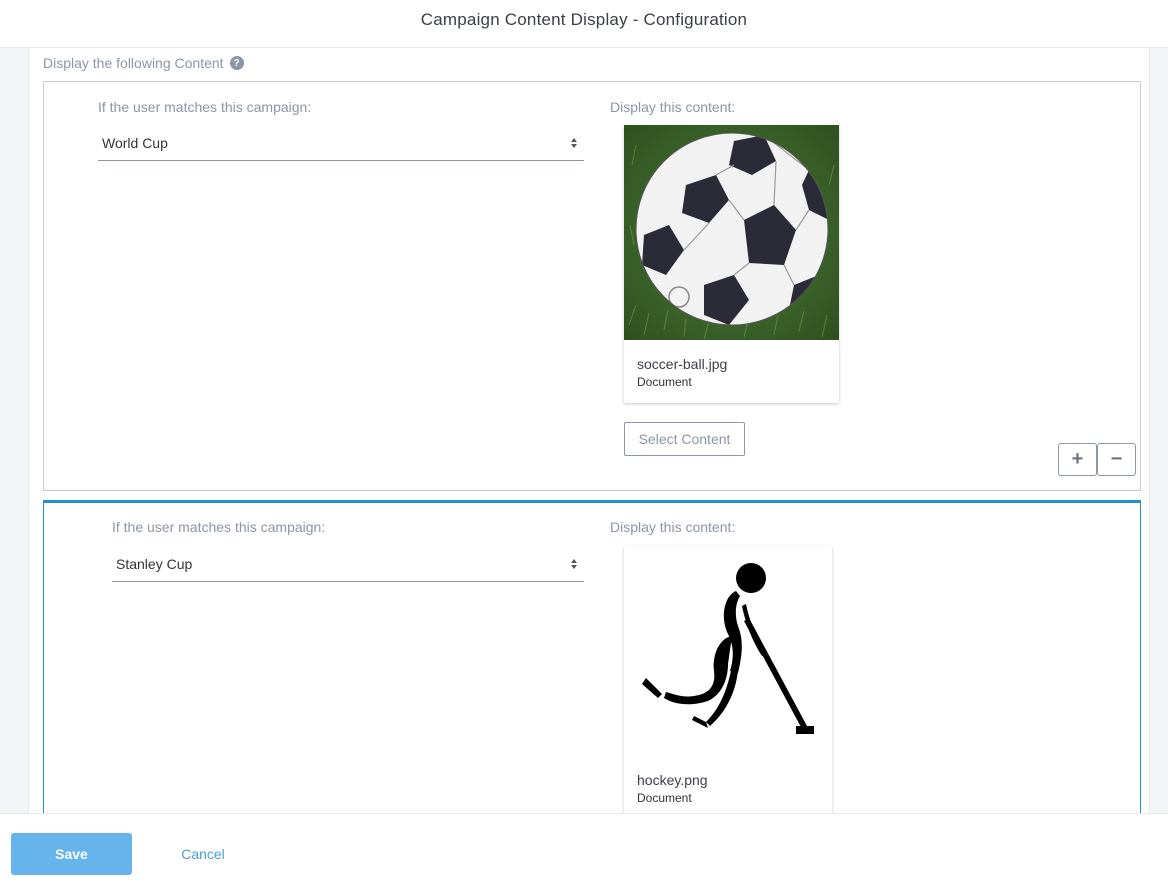 The height and width of the screenshot is (880, 1168). I want to click on content-card: hockey.png Document, so click(728, 696).